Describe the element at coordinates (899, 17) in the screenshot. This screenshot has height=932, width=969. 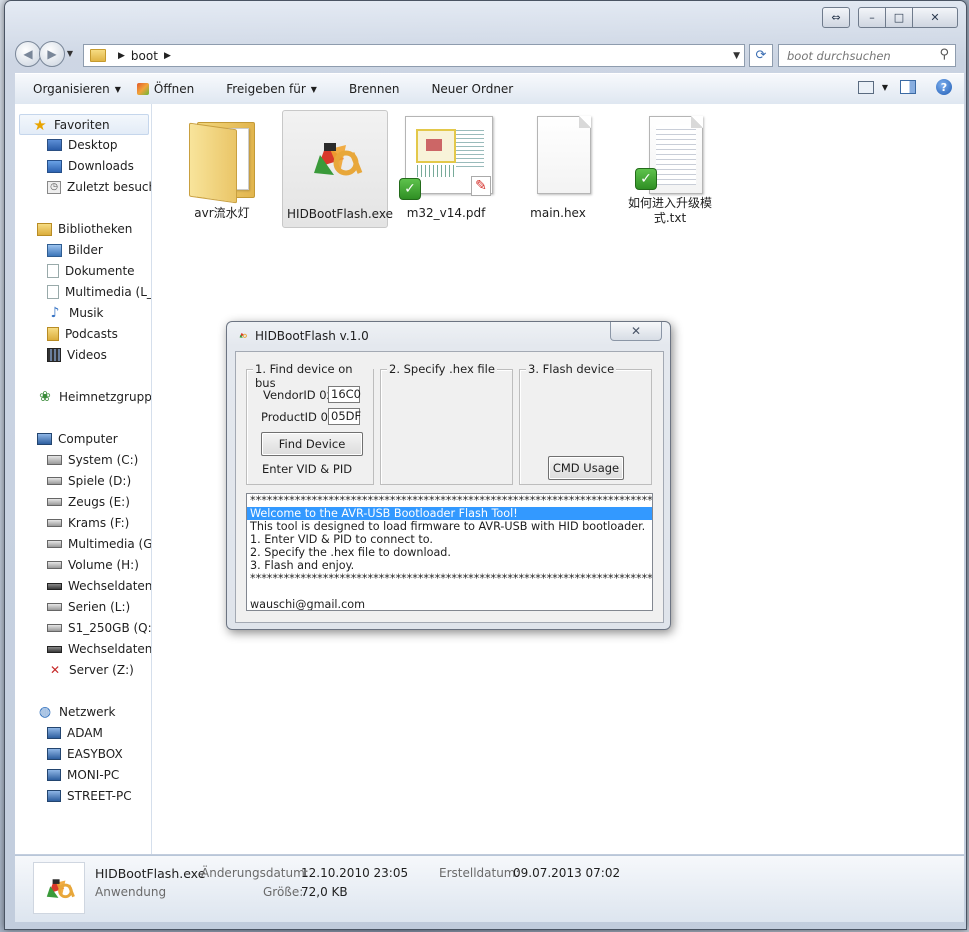
I see `maximize-button: □` at that location.